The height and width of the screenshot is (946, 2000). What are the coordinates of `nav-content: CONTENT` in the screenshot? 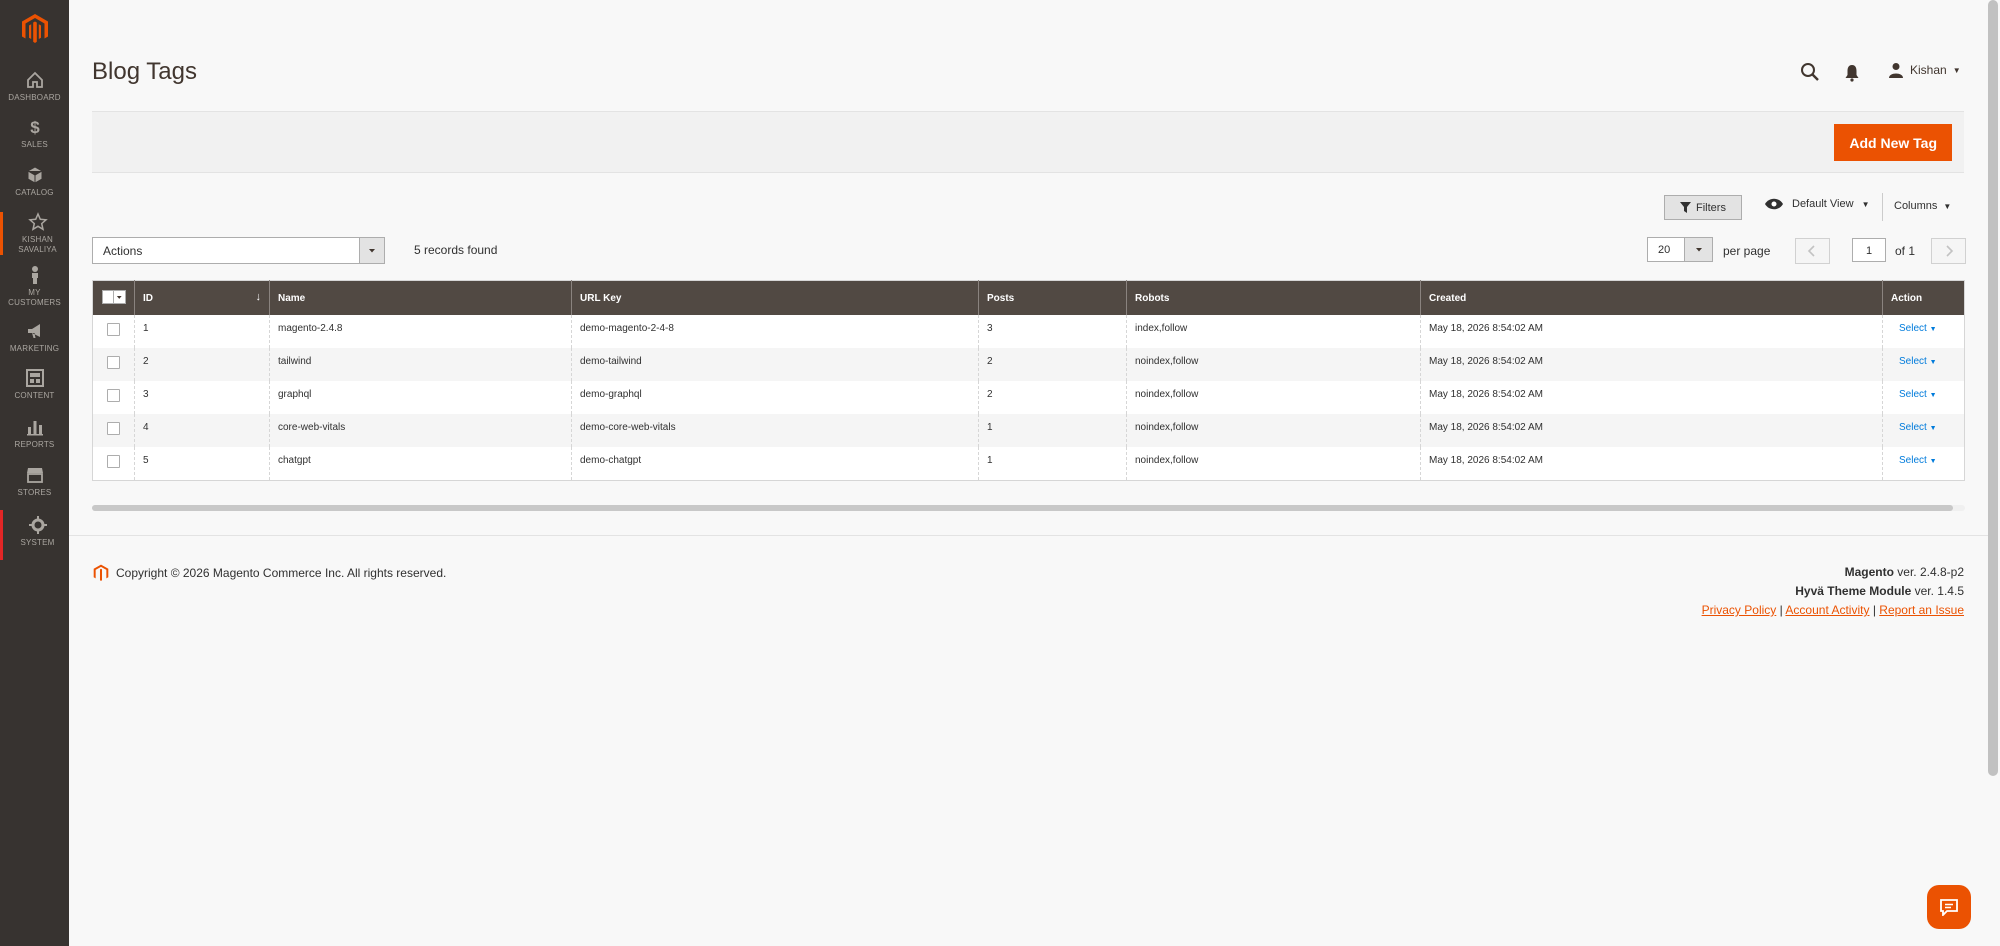 It's located at (34, 384).